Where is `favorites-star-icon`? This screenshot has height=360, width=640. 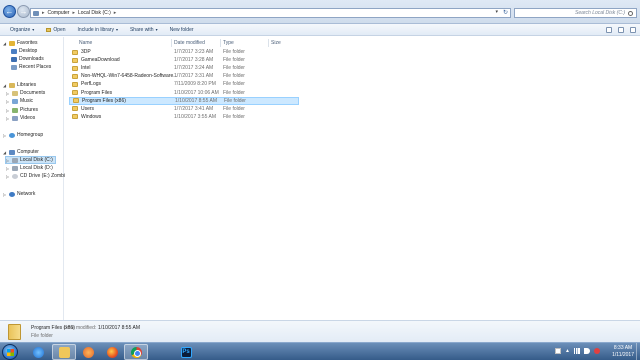
favorites-star-icon is located at coordinates (12, 43).